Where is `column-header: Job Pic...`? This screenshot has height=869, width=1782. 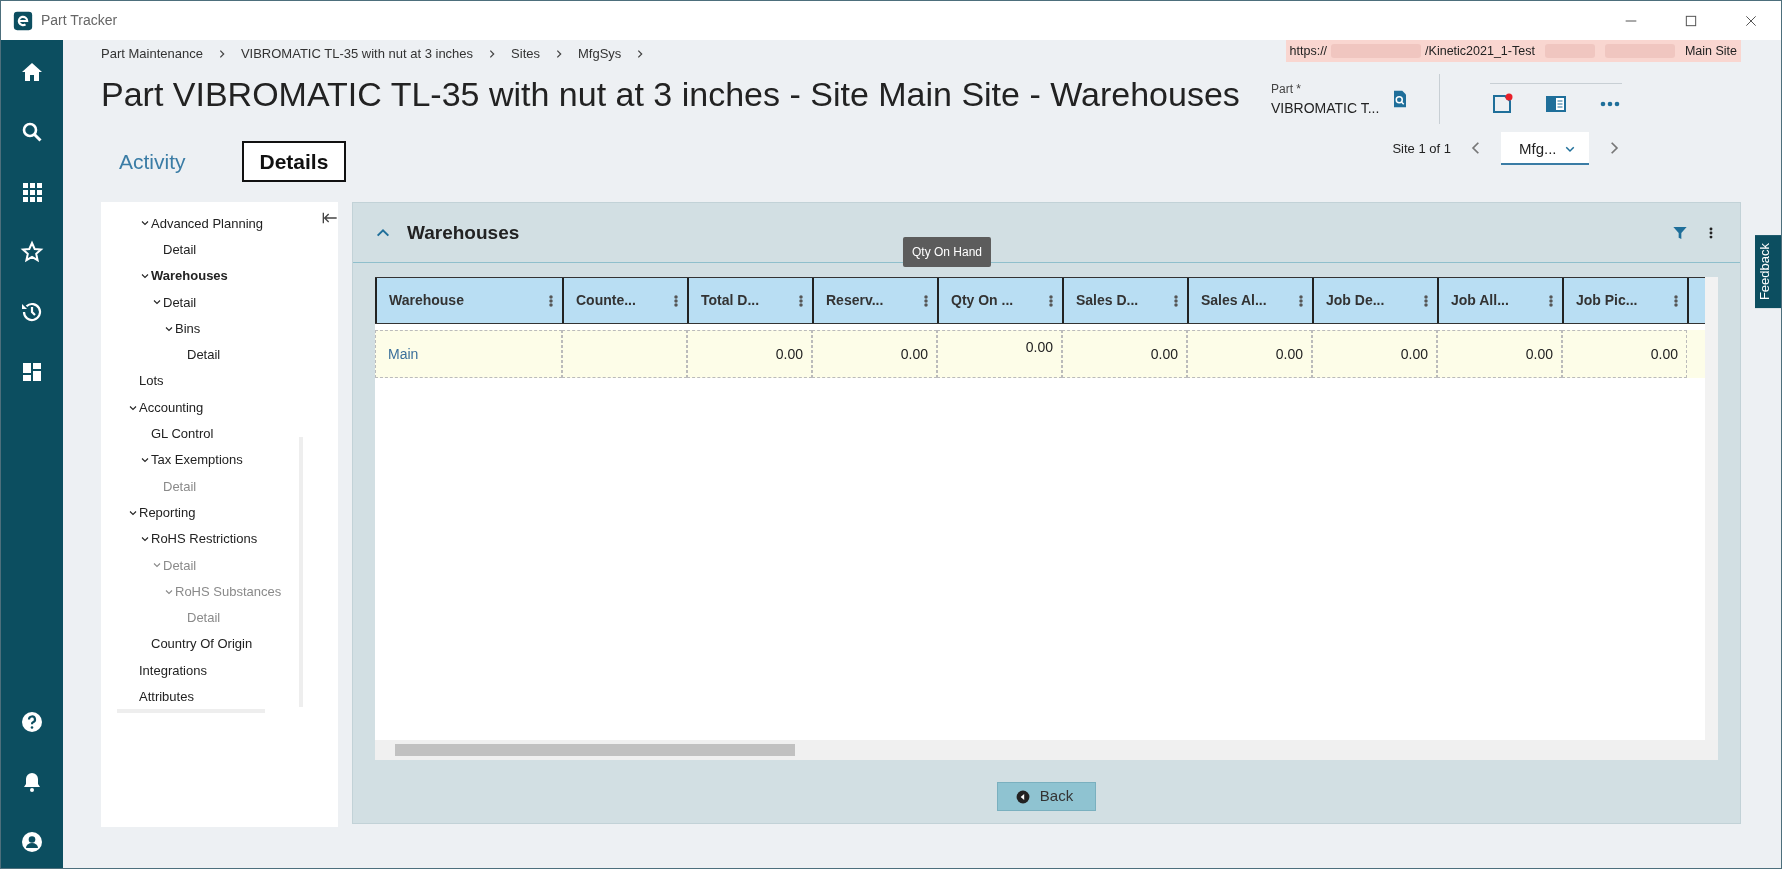 column-header: Job Pic... is located at coordinates (1624, 301).